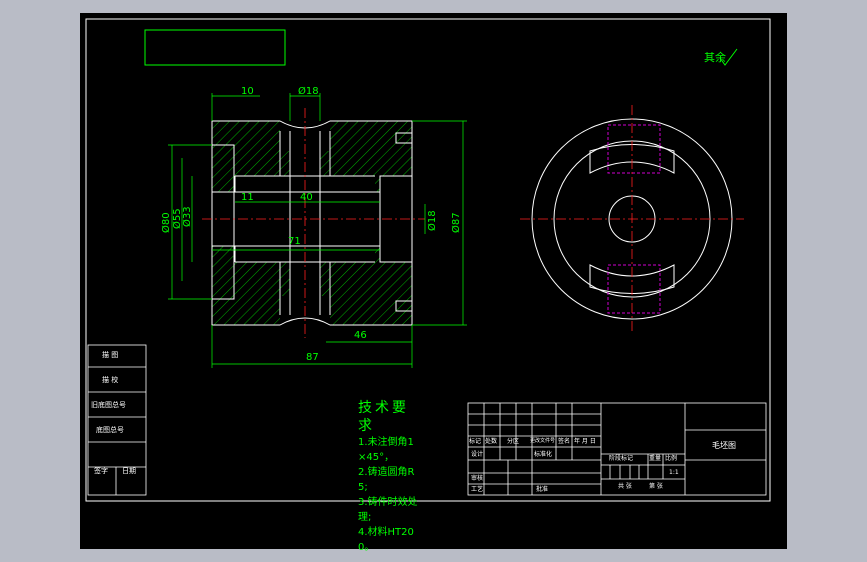  I want to click on left-row-base-no: 底图总号, so click(110, 430).